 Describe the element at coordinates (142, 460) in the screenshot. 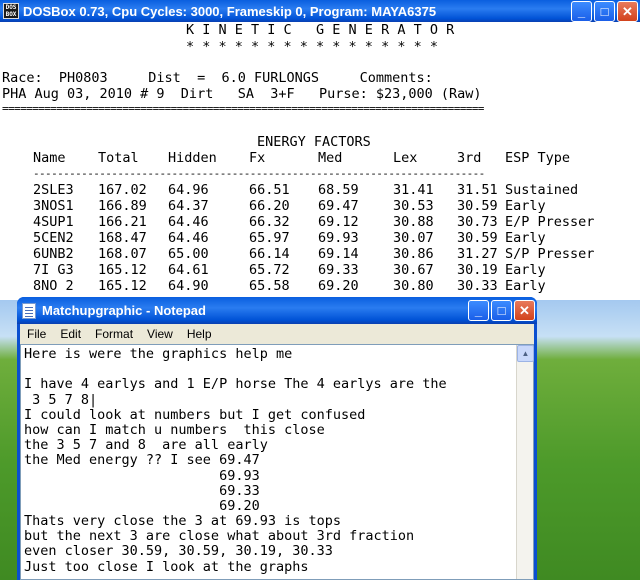

I see `text-line: the Med energy ?? I see 69.47` at that location.